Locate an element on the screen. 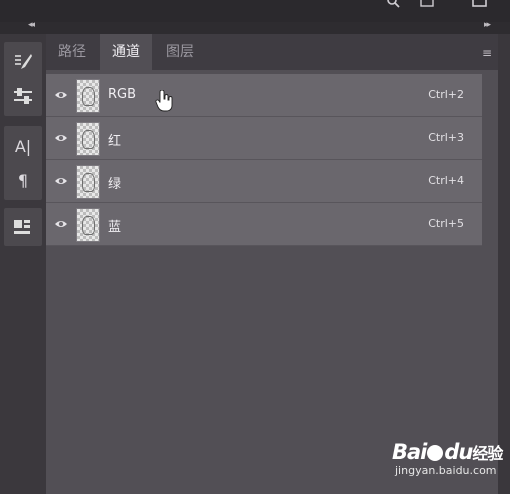 The image size is (510, 494). baidu-jingyan-watermark: Bai du经验 jingyan.baidu.com is located at coordinates (447, 458).